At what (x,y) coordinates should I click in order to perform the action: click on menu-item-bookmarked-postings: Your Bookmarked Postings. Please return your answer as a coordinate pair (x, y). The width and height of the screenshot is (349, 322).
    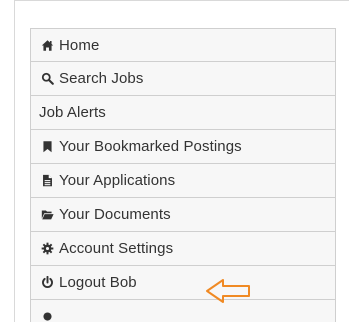
    Looking at the image, I should click on (183, 147).